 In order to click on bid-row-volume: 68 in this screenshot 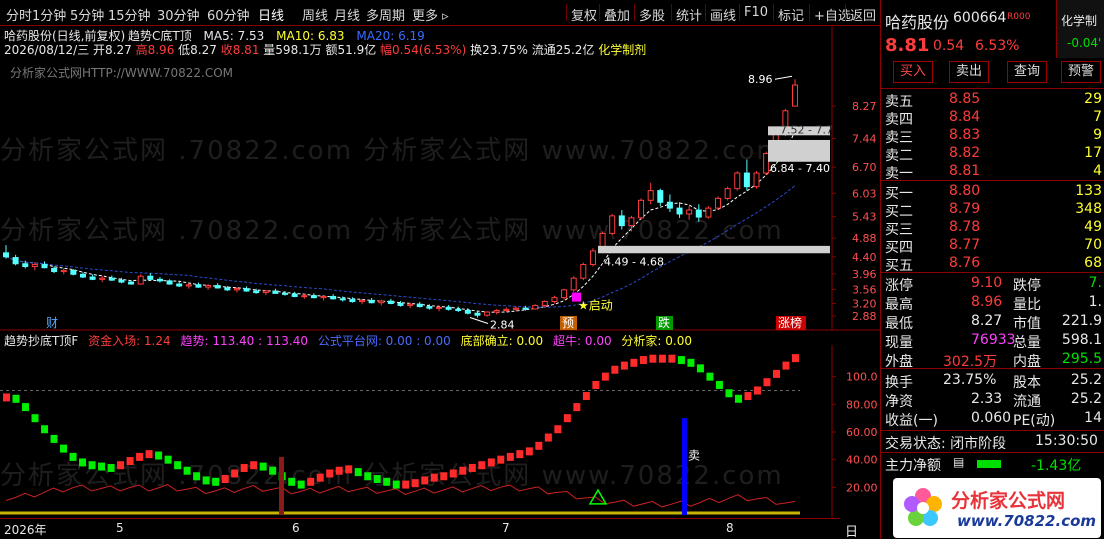, I will do `click(1093, 263)`.